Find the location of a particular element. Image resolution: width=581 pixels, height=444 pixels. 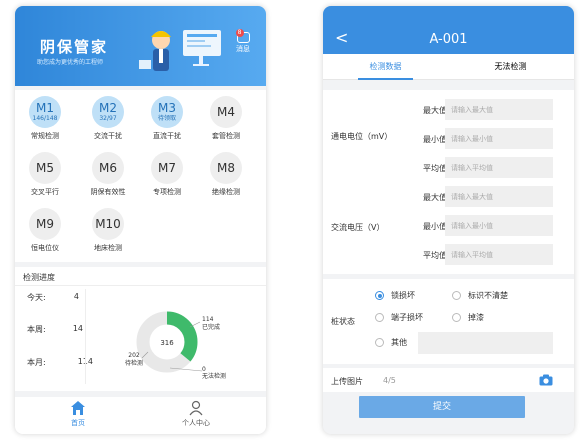

module-code: M5 is located at coordinates (45, 167).